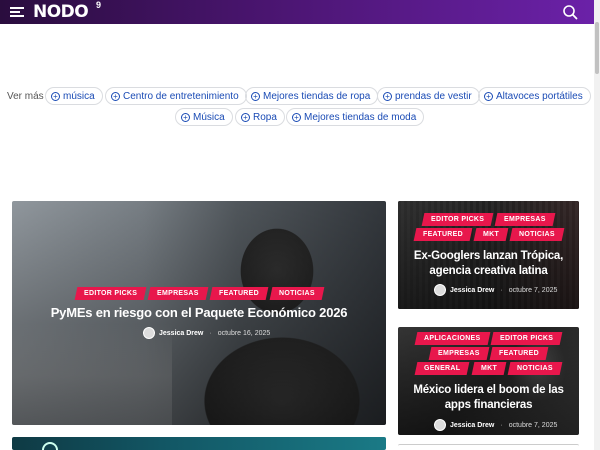 The height and width of the screenshot is (450, 600). I want to click on site-header: NODO 9, so click(297, 12).